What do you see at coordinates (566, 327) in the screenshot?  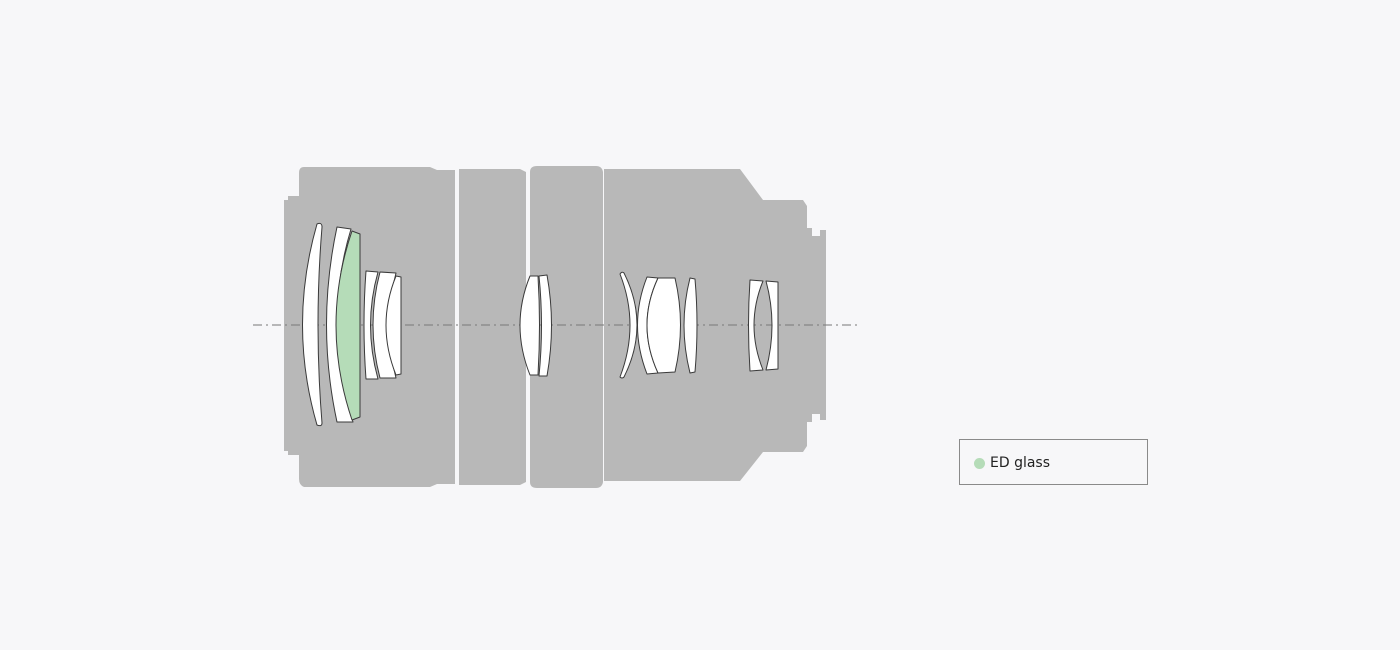 I see `barrel-focus-section` at bounding box center [566, 327].